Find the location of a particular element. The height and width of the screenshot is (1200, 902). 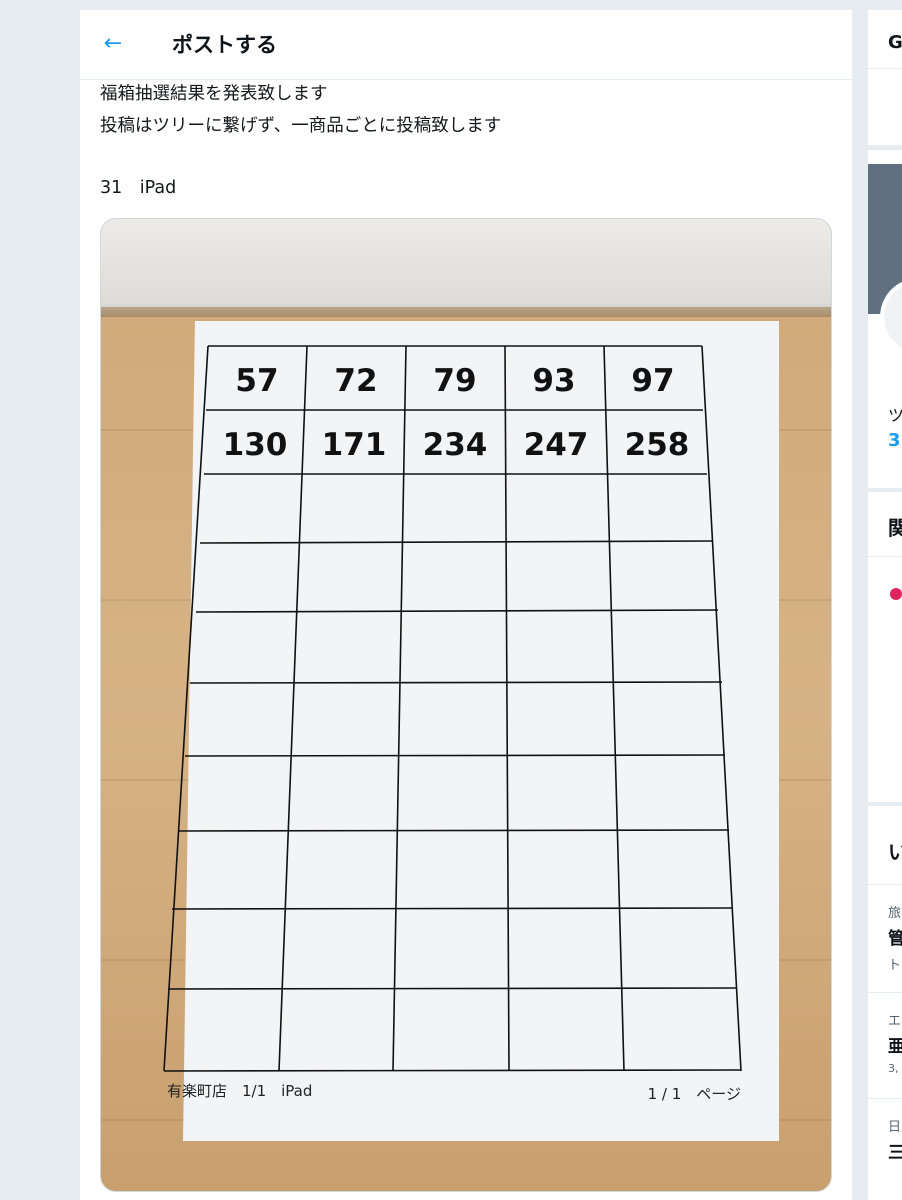

winning-number: 130 is located at coordinates (255, 445).